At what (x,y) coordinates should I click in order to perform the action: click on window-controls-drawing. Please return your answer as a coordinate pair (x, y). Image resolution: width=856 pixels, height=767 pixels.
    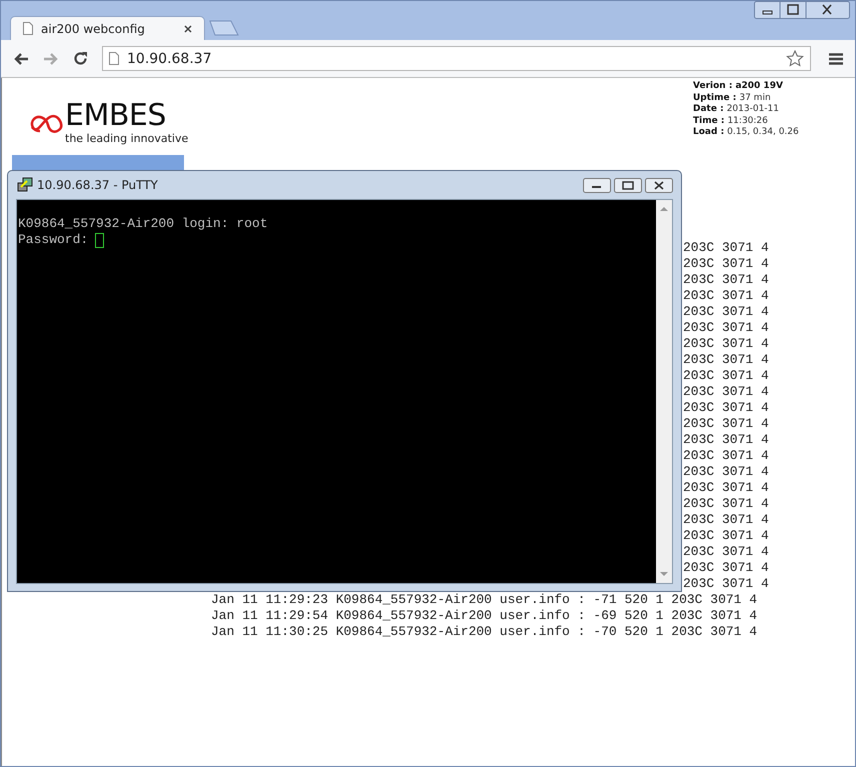
    Looking at the image, I should click on (802, 10).